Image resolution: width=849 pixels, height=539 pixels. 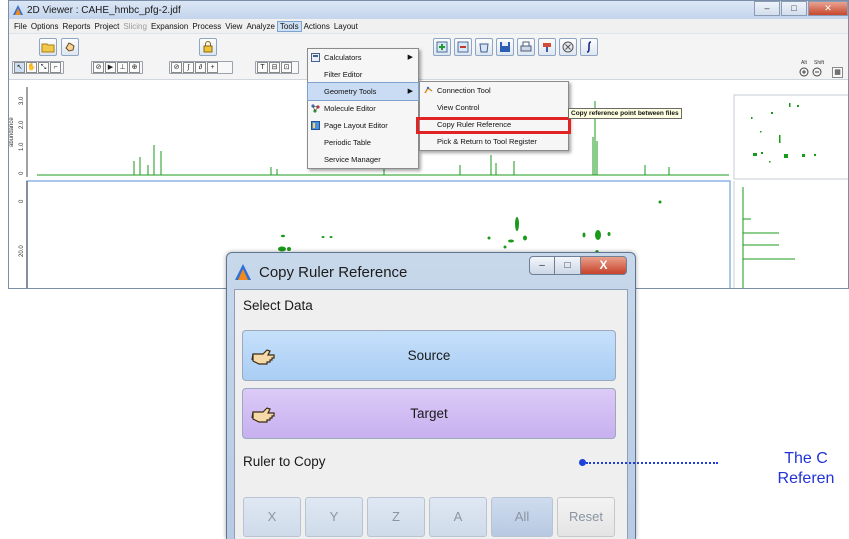 What do you see at coordinates (212, 67) in the screenshot?
I see `crosshair-icon: +` at bounding box center [212, 67].